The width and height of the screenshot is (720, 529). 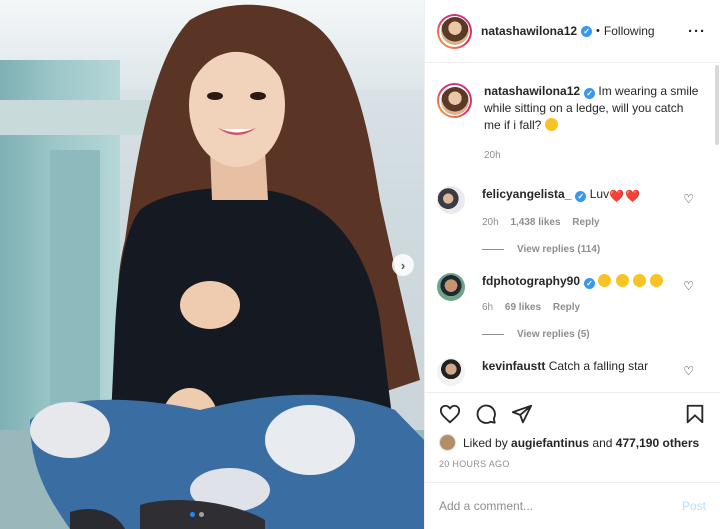 I want to click on comment-username: kevinfaustt, so click(x=513, y=366).